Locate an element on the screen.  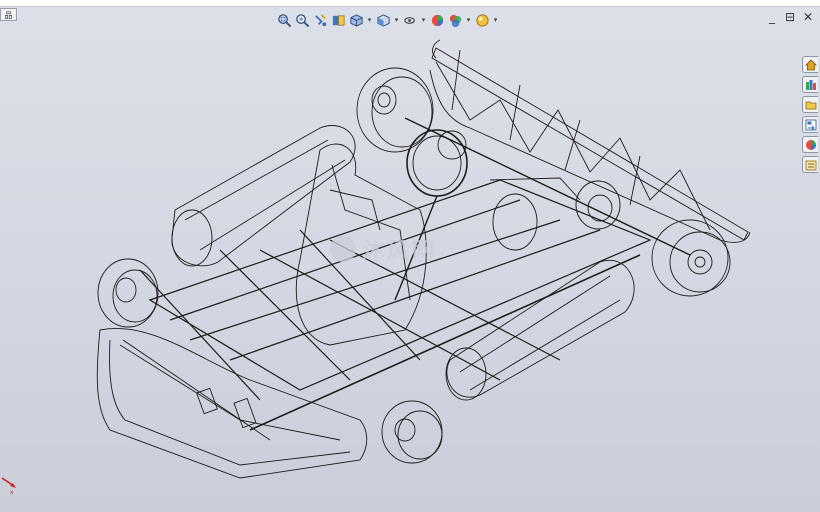
watermark: 沐风网 is located at coordinates (383, 249).